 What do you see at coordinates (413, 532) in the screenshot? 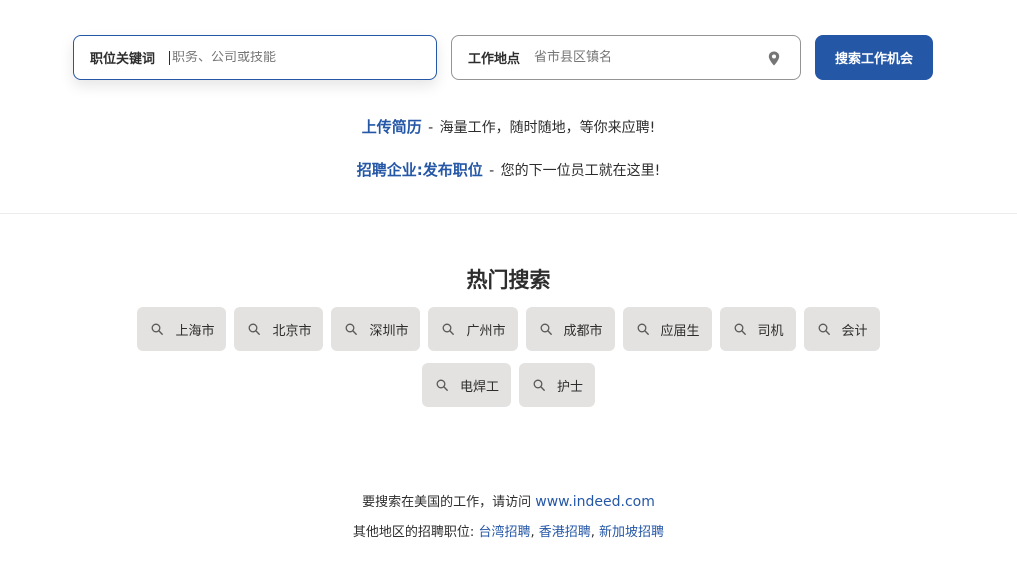
I see `footer-other-text: 其他地区的招聘职位:` at bounding box center [413, 532].